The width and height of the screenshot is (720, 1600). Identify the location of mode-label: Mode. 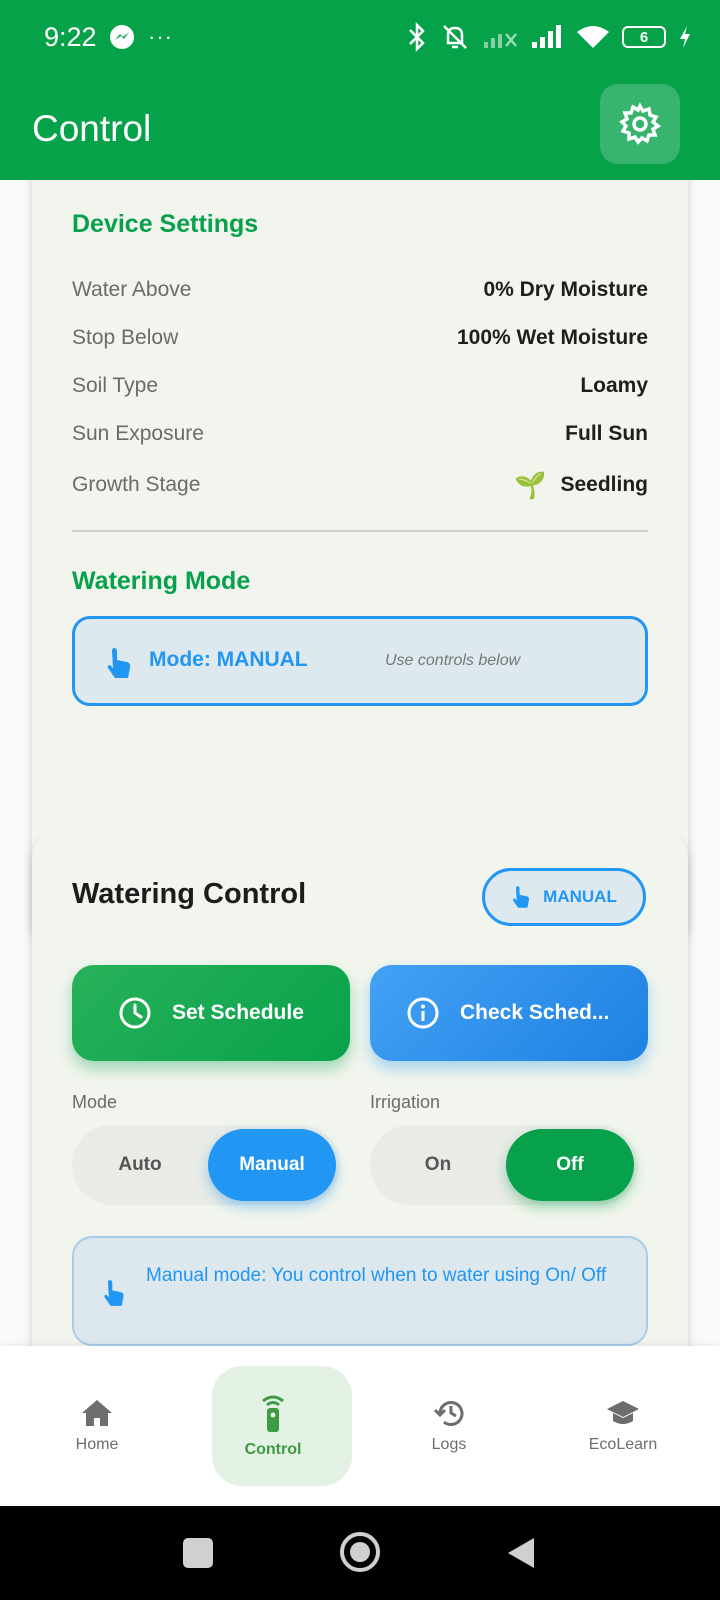
(95, 1102).